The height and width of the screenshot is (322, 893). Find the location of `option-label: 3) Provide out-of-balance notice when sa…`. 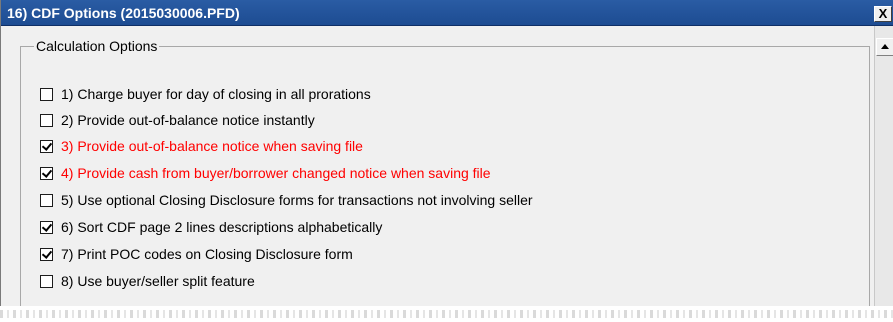

option-label: 3) Provide out-of-balance notice when sa… is located at coordinates (212, 146).